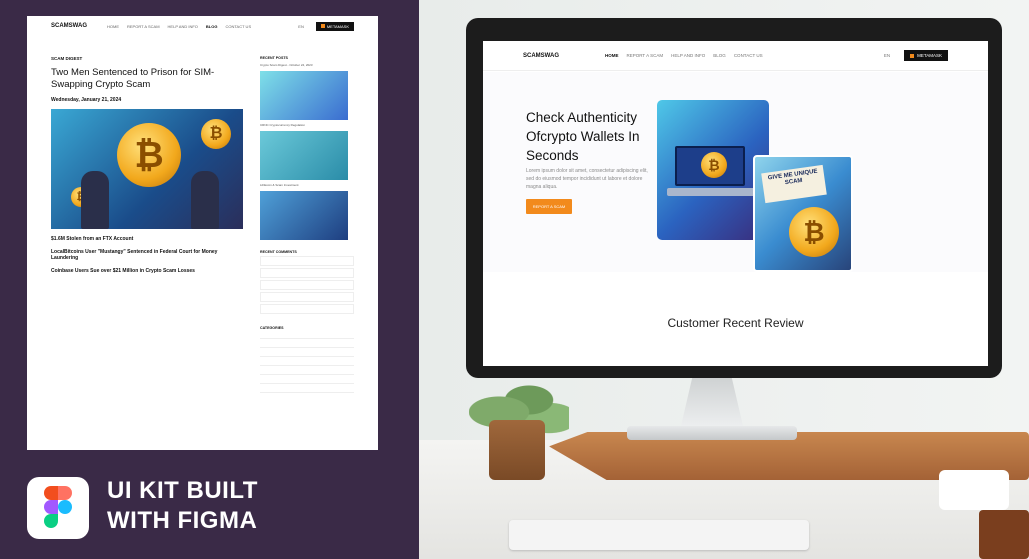  I want to click on desk-cup, so click(974, 490).